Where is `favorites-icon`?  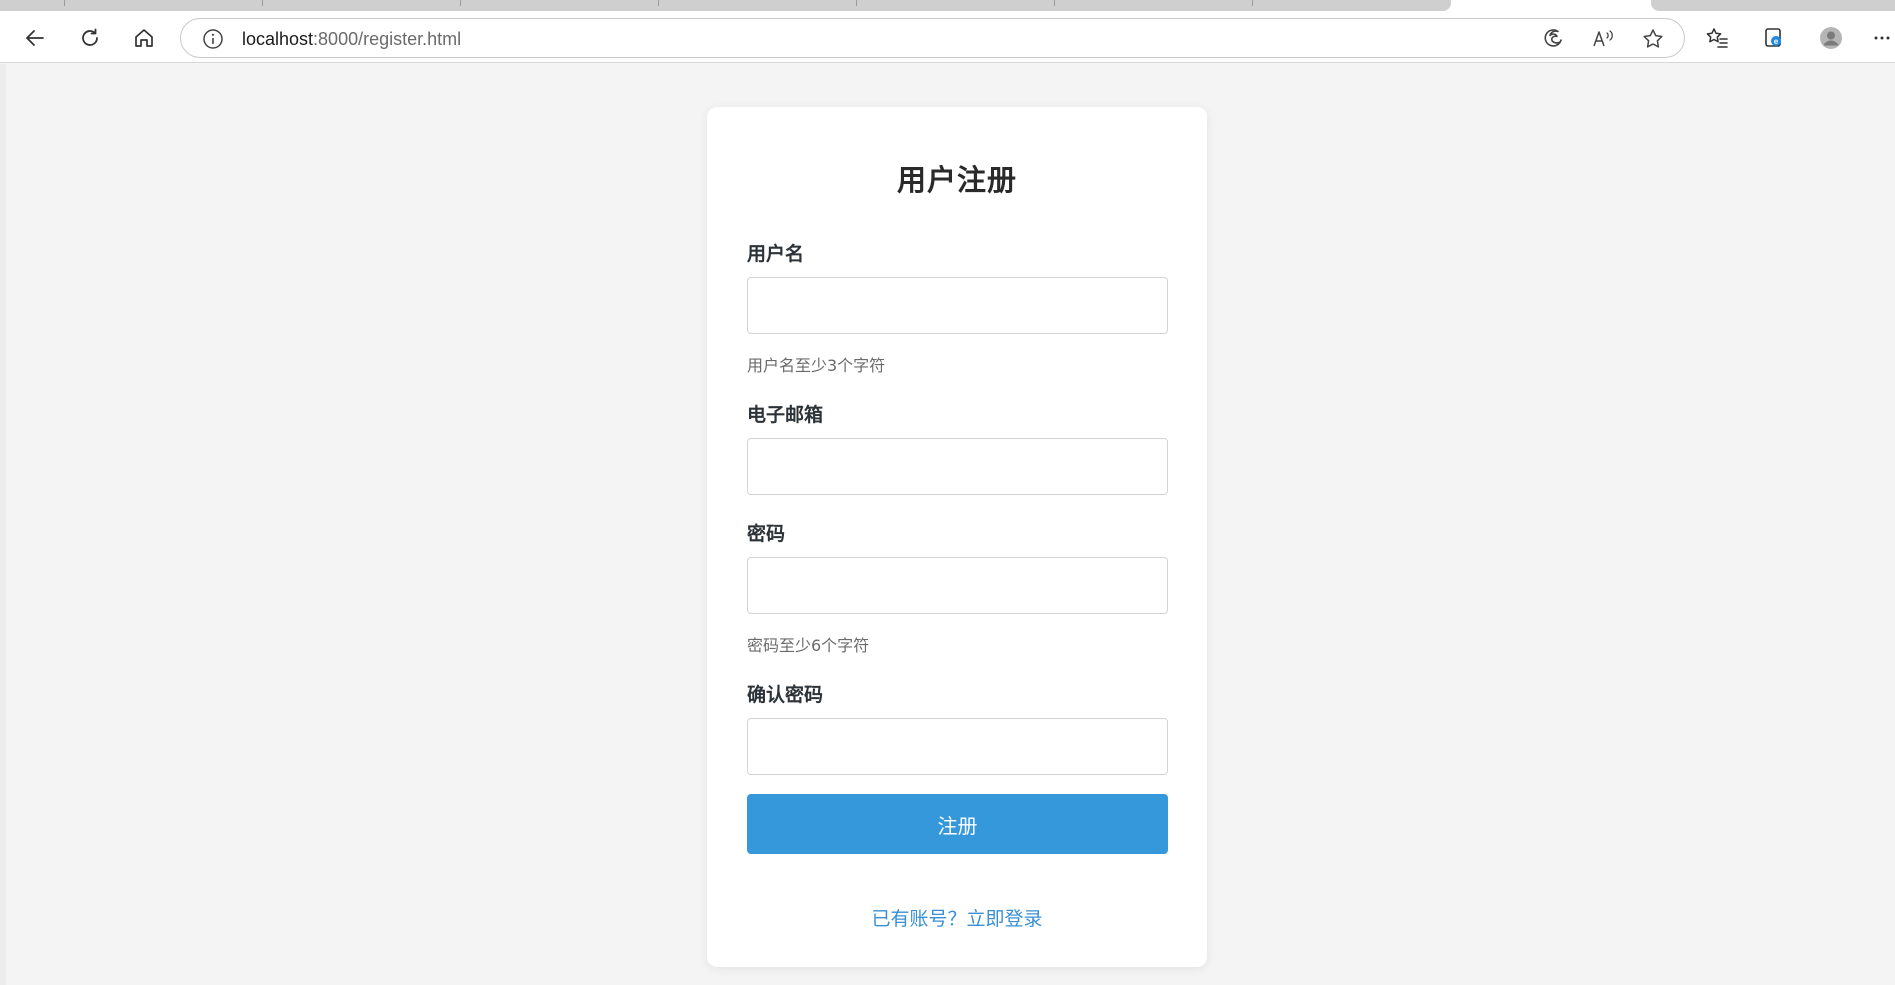
favorites-icon is located at coordinates (1717, 38).